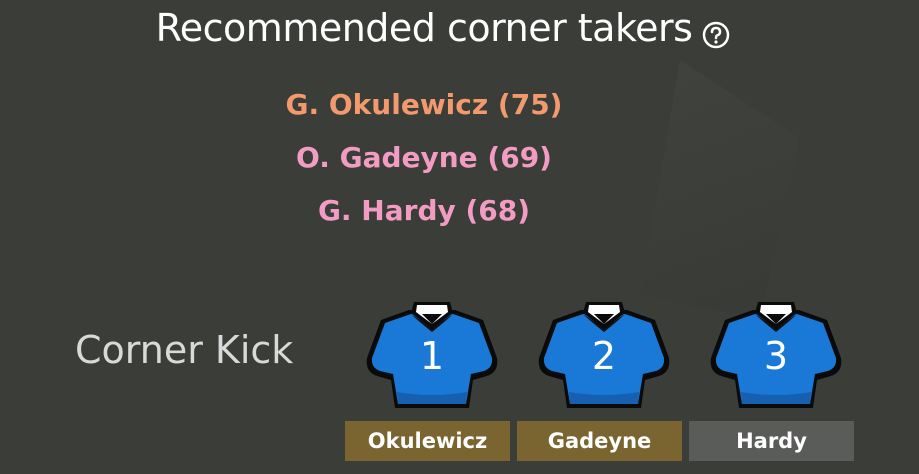 This screenshot has height=474, width=919. I want to click on recommended-taker-2: O. Gadeyne (69), so click(424, 157).